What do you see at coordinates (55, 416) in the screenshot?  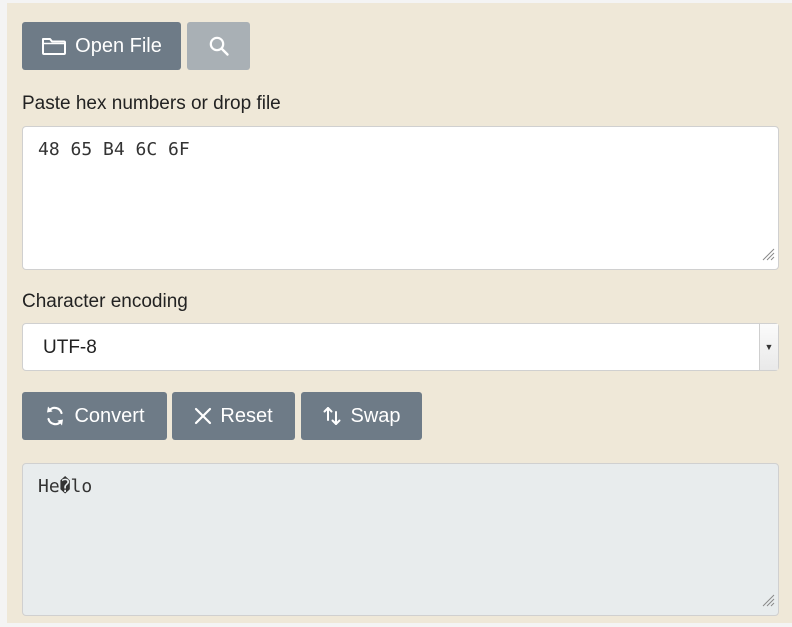 I see `refresh-icon` at bounding box center [55, 416].